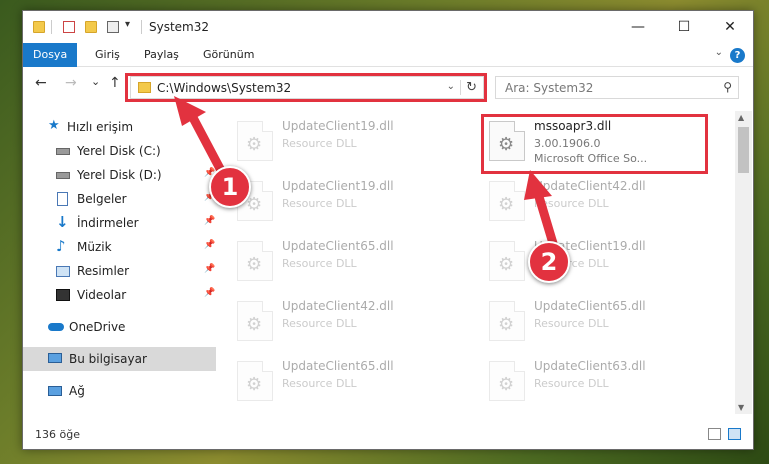  Describe the element at coordinates (549, 262) in the screenshot. I see `step-2-badge: 2` at that location.